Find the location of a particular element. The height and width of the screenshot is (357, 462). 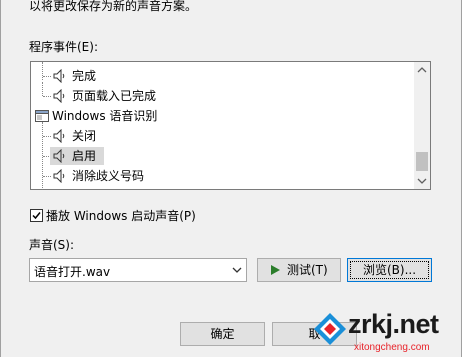

play-icon is located at coordinates (275, 270).